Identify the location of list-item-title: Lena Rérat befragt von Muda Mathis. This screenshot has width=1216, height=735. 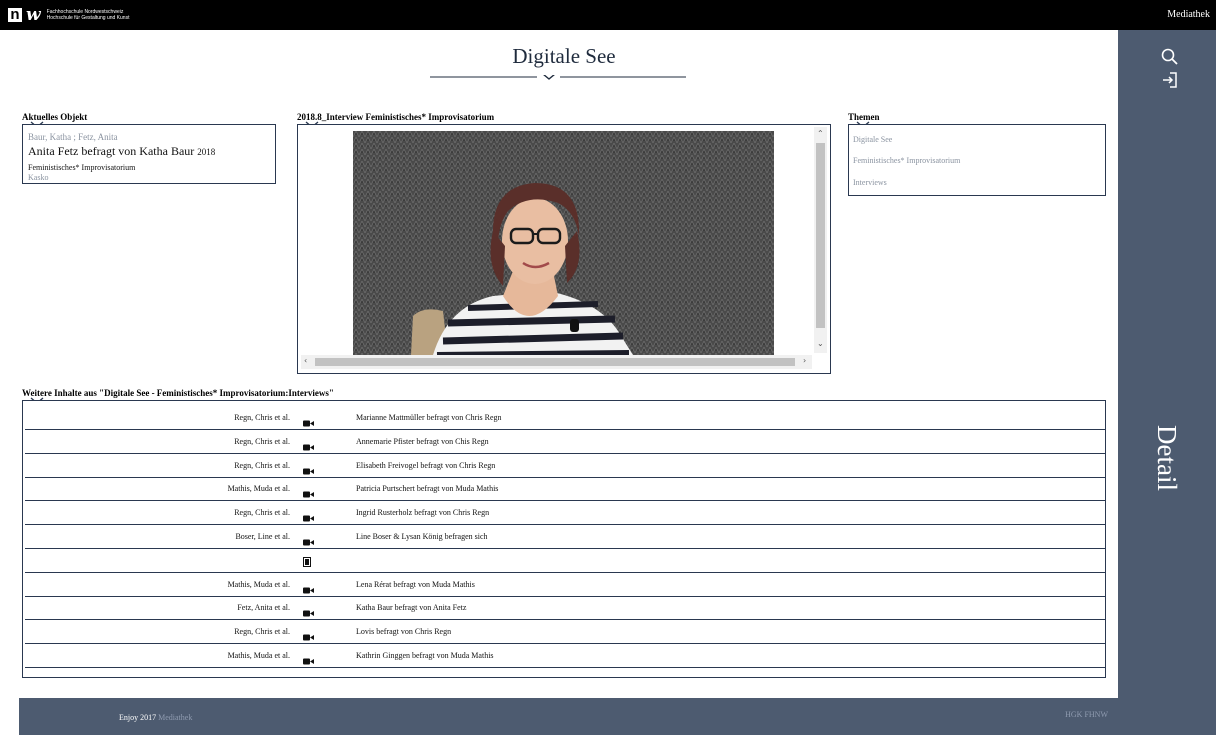
(415, 584).